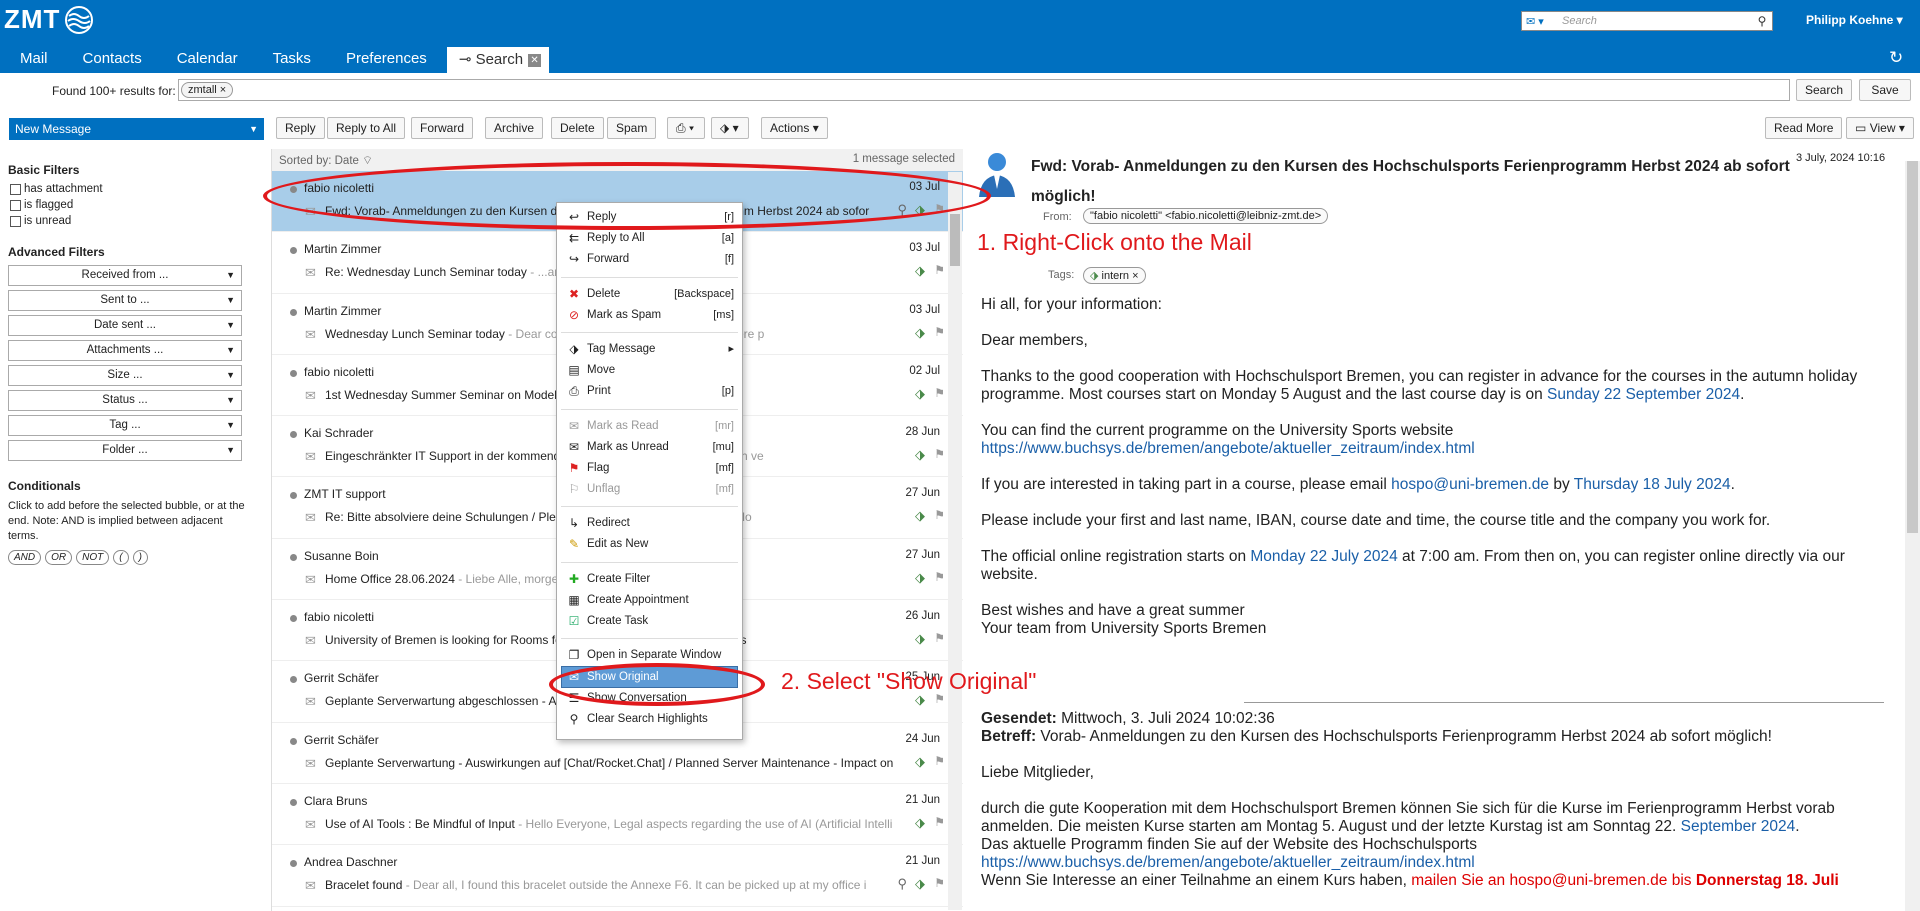 This screenshot has width=1920, height=911. Describe the element at coordinates (223, 90) in the screenshot. I see `remove-bubble-icon: ×` at that location.